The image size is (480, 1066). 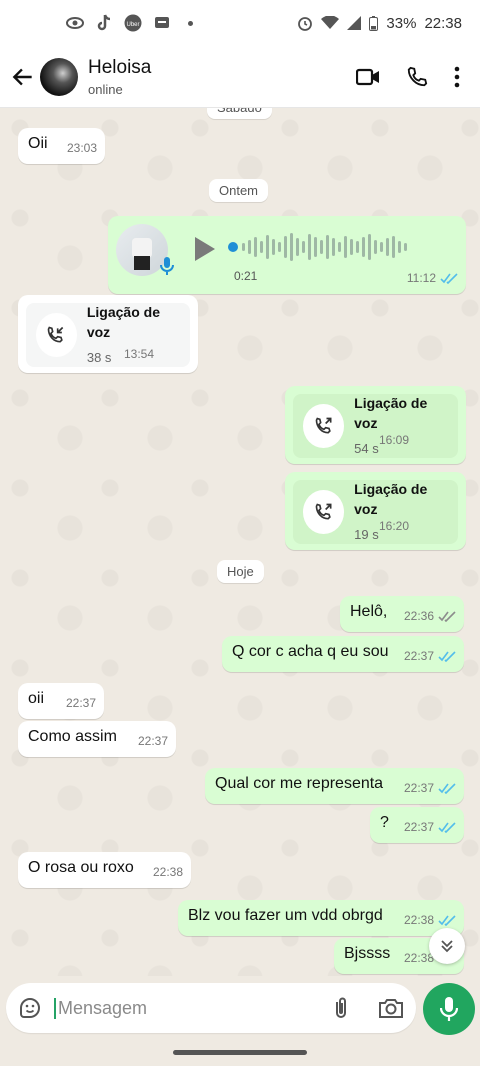 I want to click on more-notifications-dot, so click(x=190, y=23).